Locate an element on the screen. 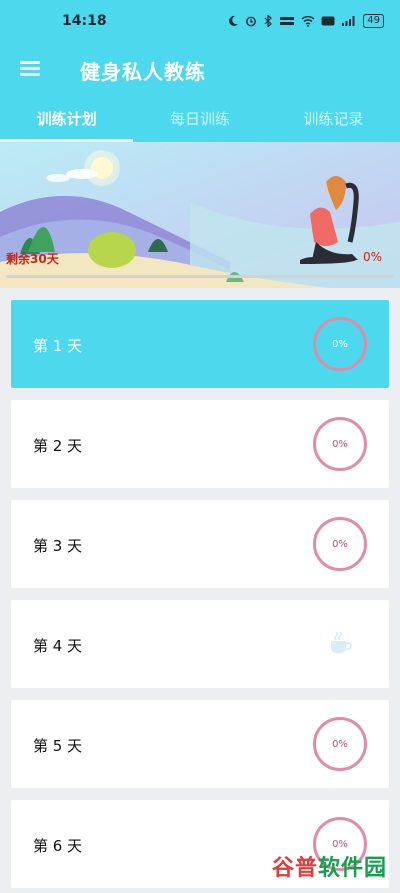 The width and height of the screenshot is (400, 893). menu-icon is located at coordinates (31, 69).